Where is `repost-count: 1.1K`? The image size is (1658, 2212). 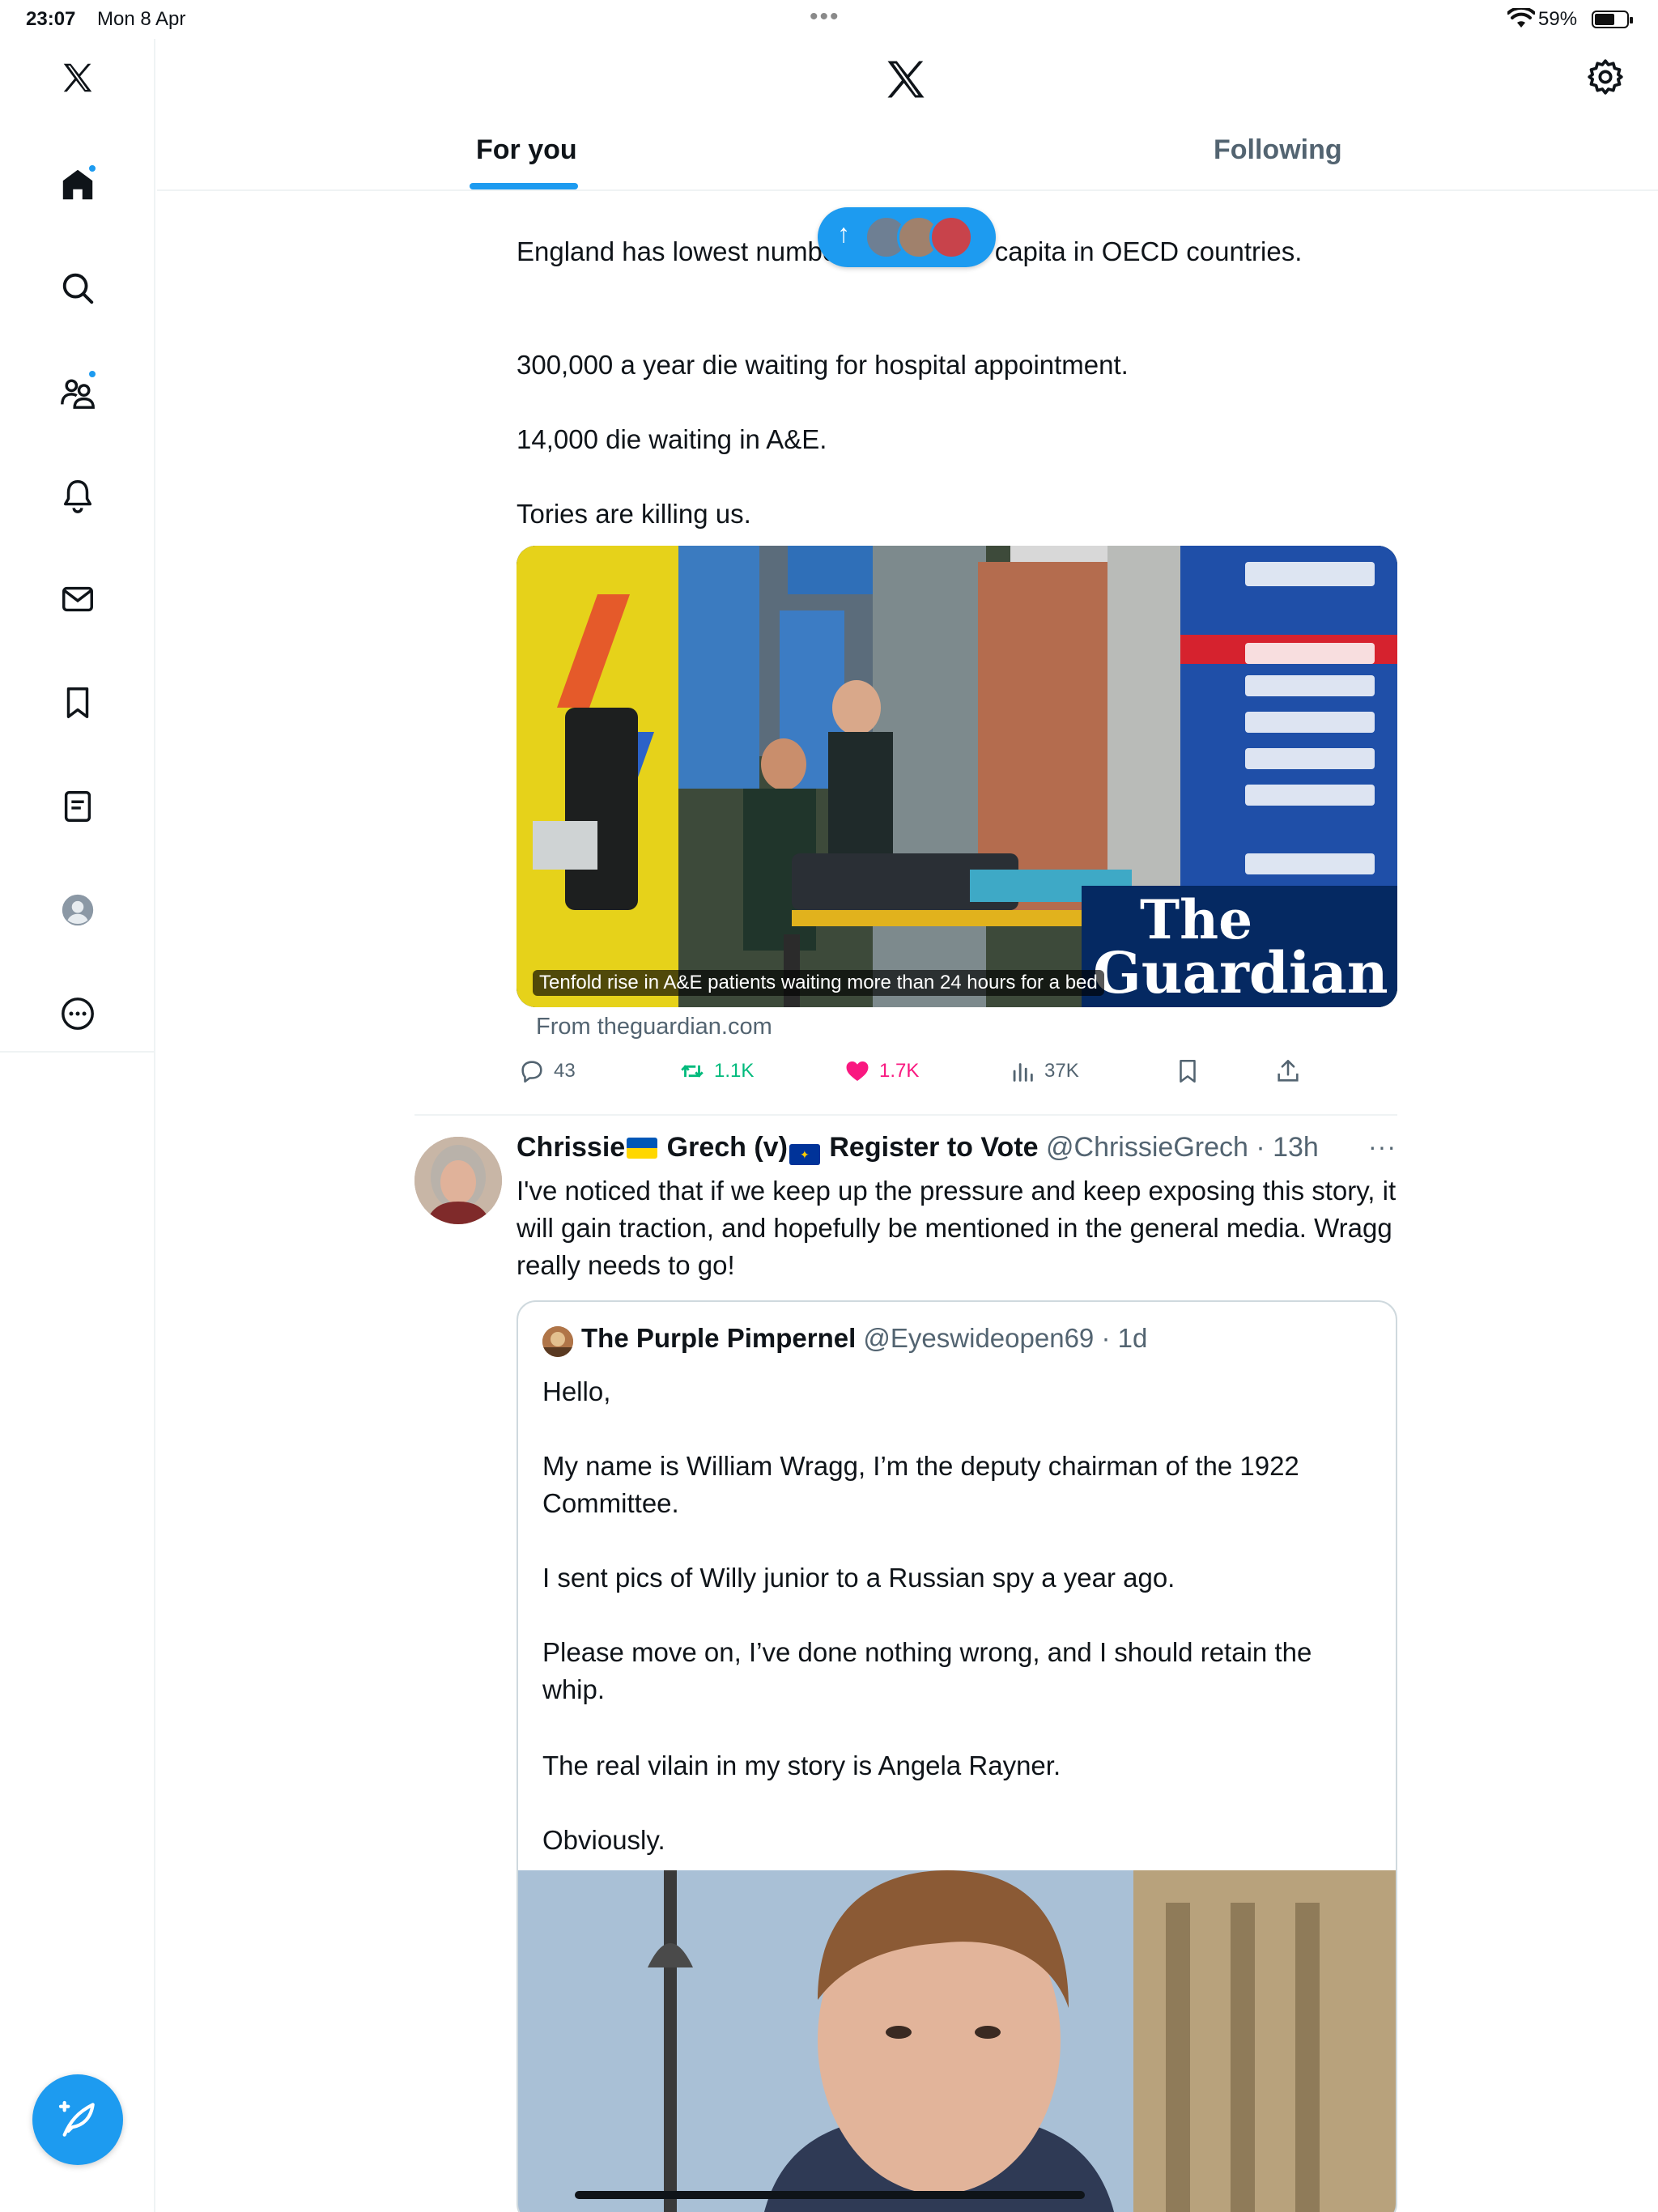
repost-count: 1.1K is located at coordinates (734, 1071).